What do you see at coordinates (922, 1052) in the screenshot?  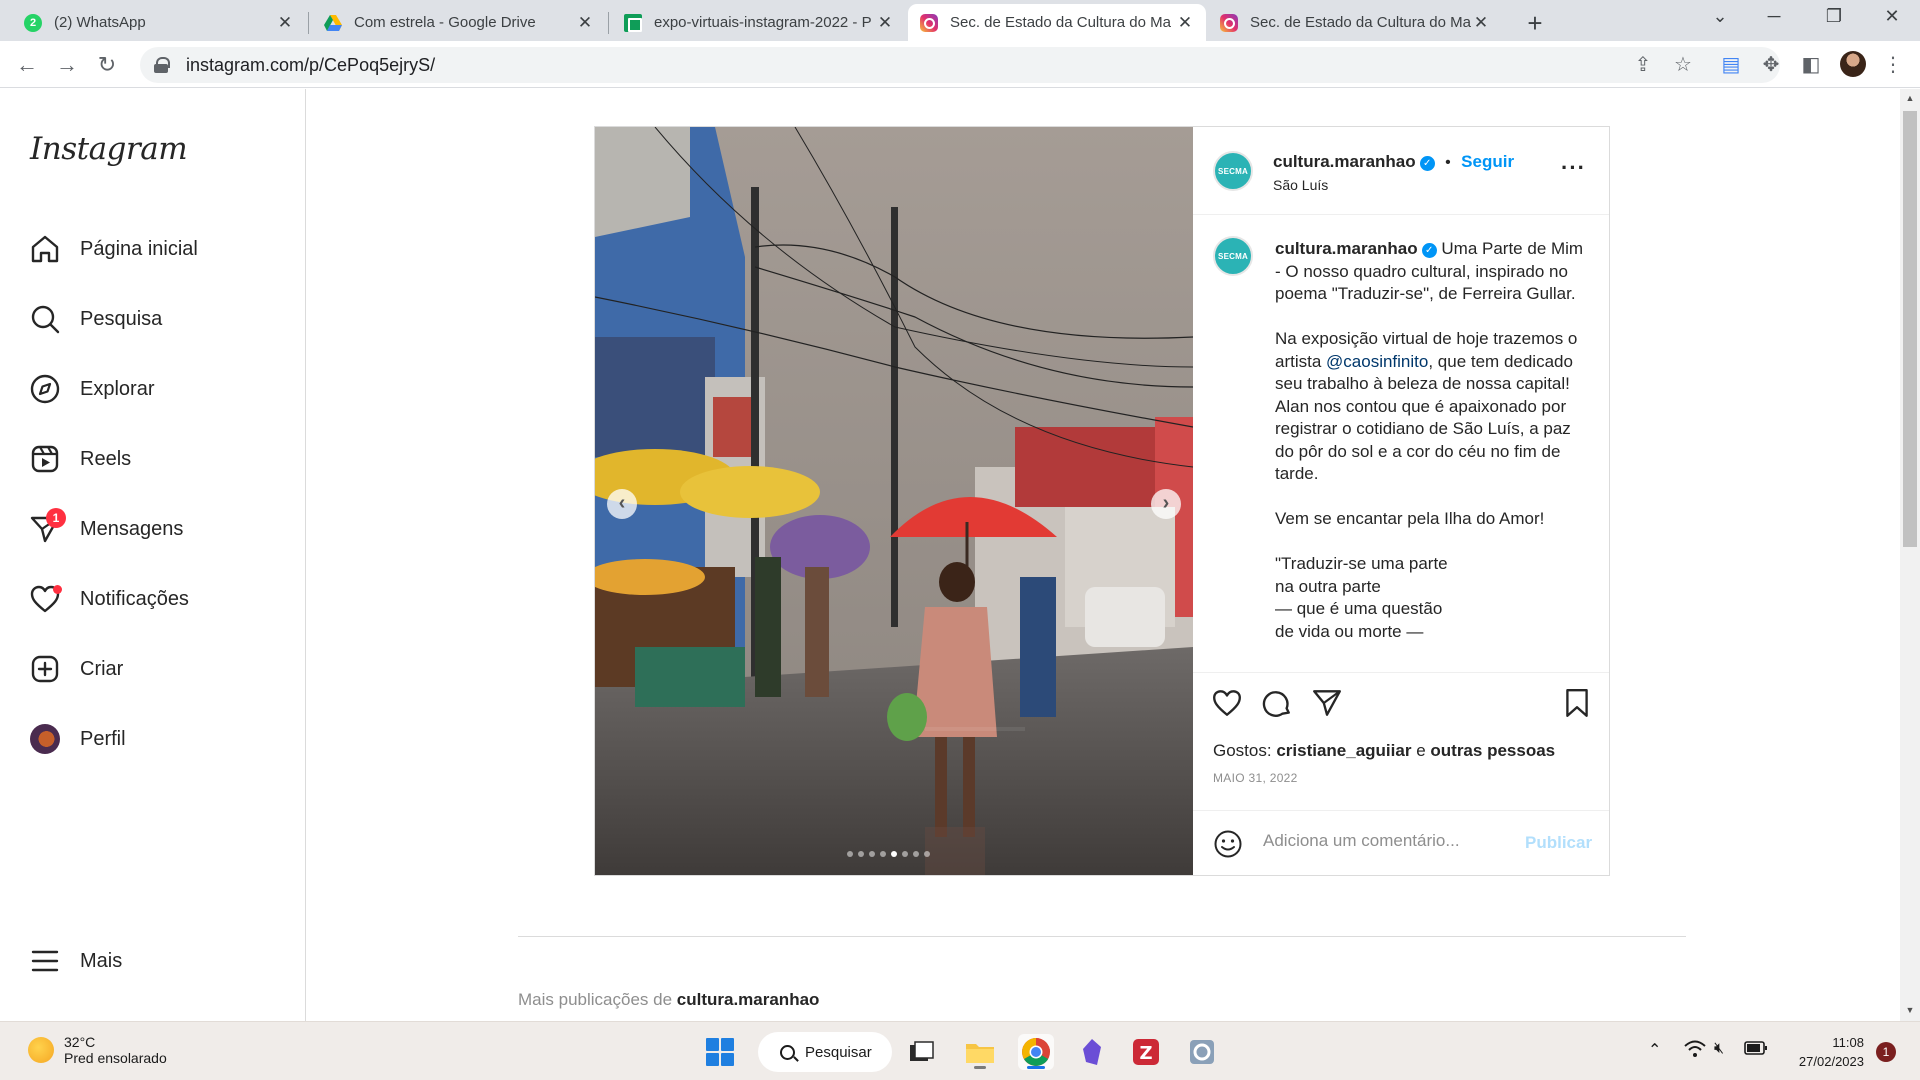 I see `task-view-icon` at bounding box center [922, 1052].